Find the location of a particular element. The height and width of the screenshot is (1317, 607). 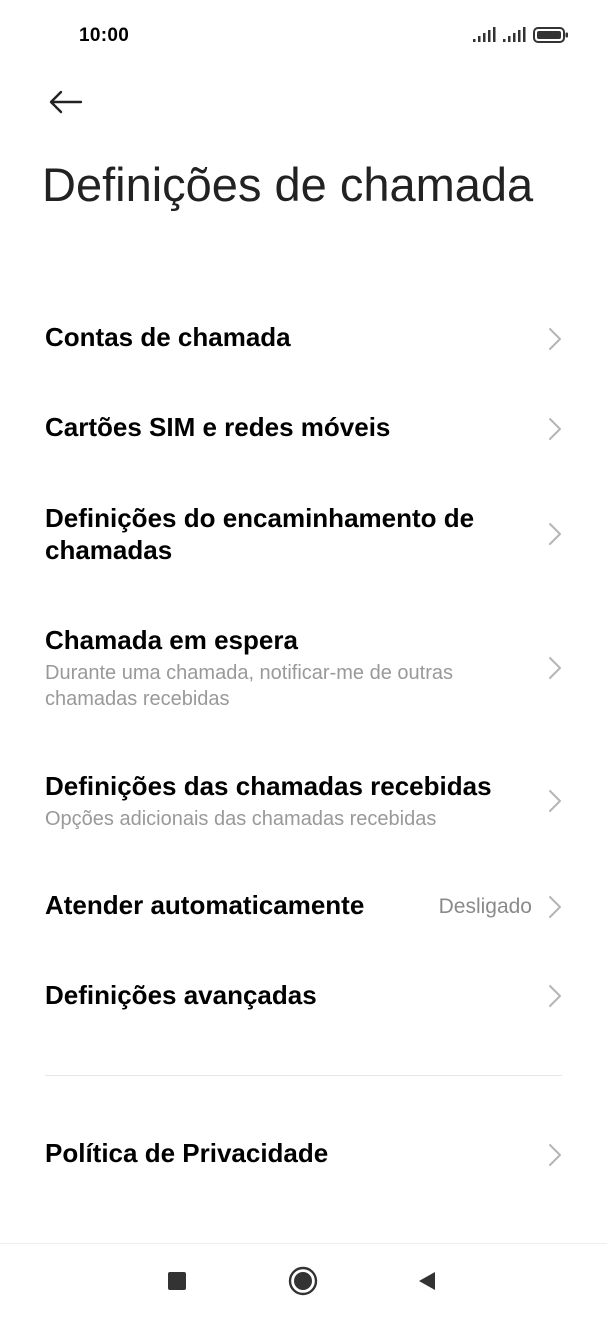

setting-title: Cartões SIM e redes móveis is located at coordinates (218, 427).